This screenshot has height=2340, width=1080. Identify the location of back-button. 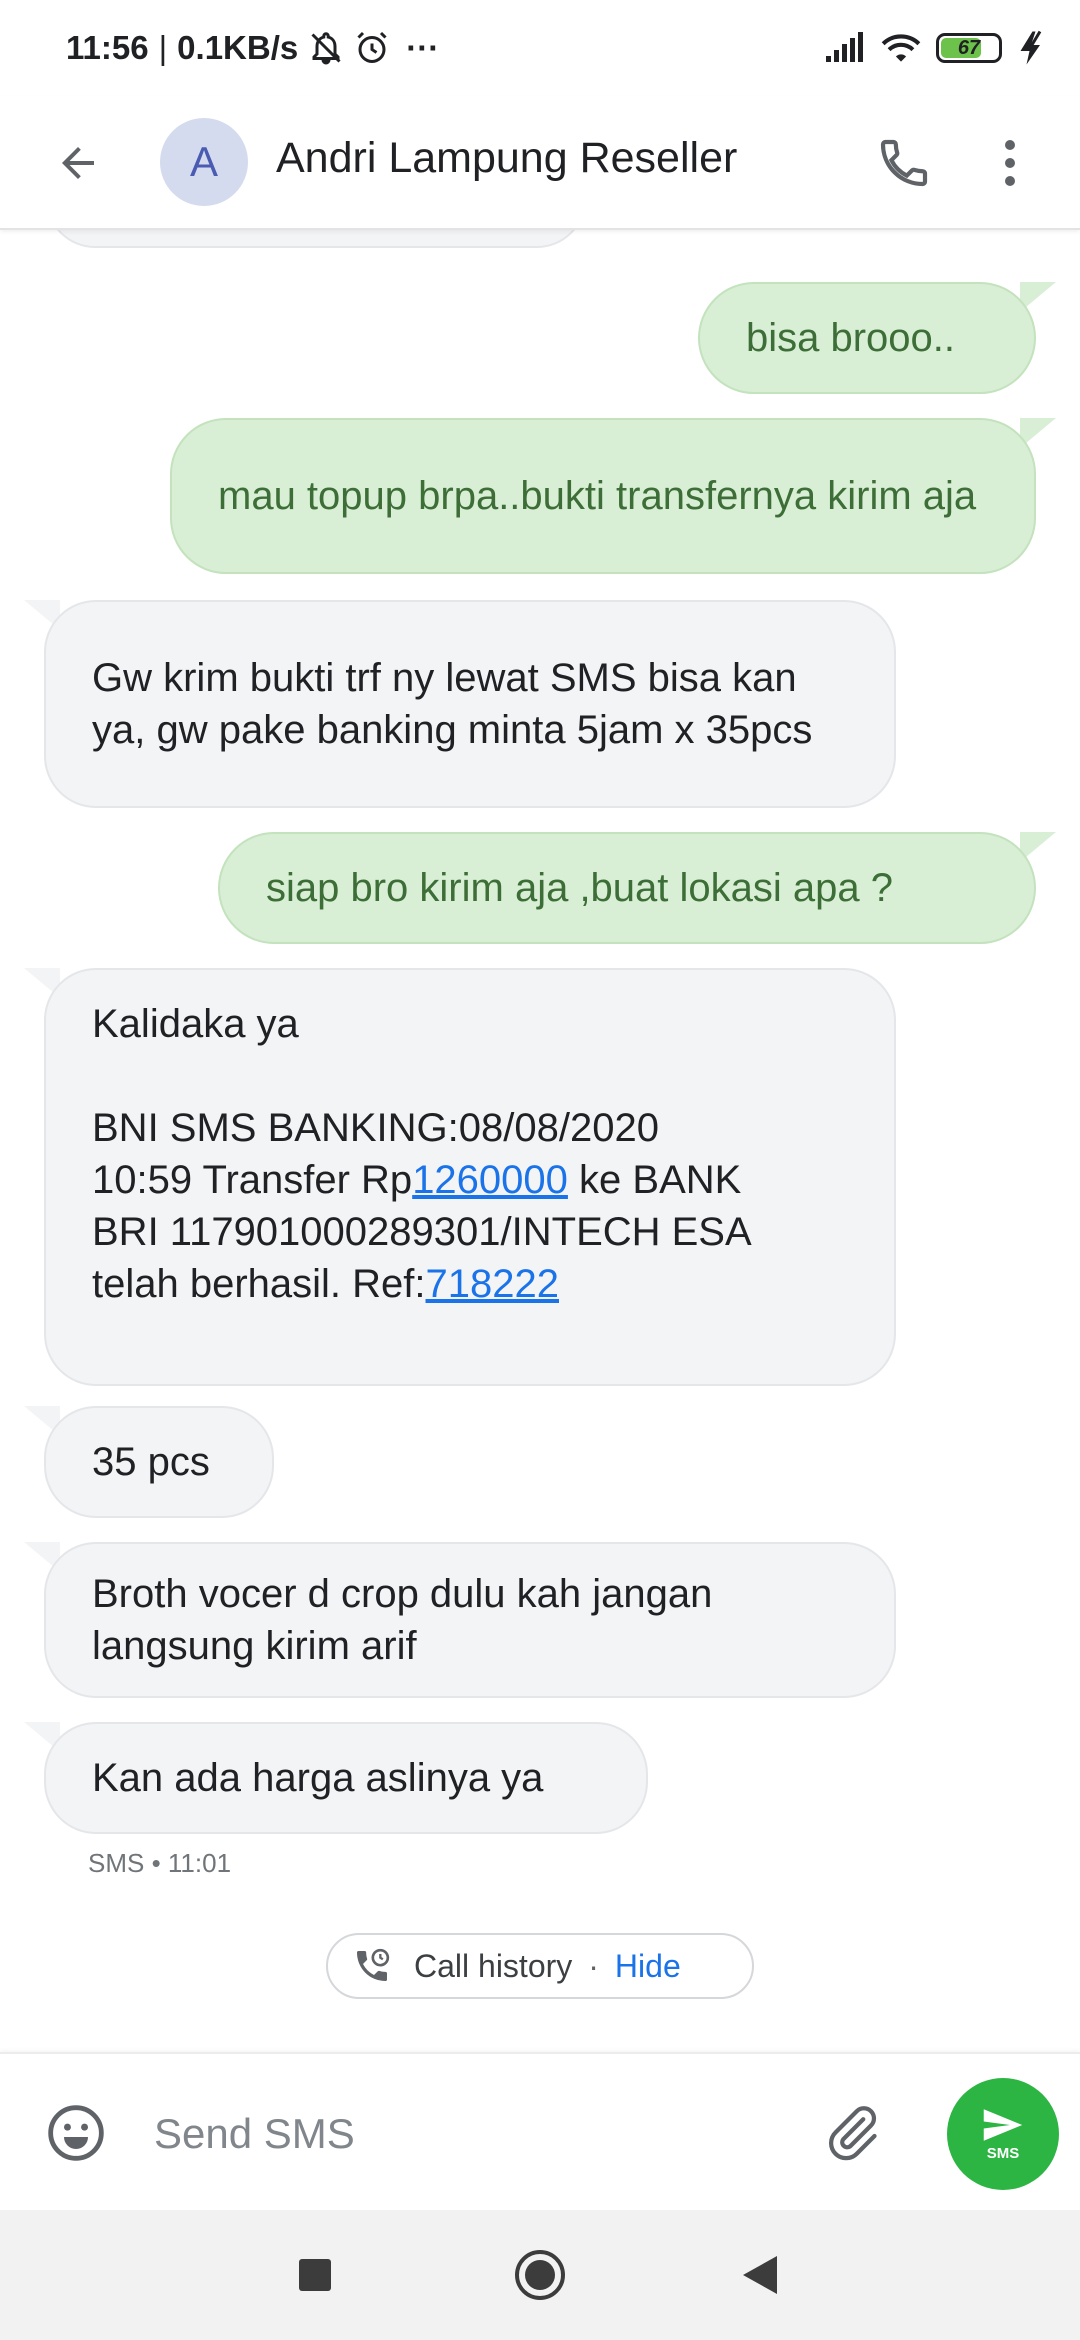
(78, 163).